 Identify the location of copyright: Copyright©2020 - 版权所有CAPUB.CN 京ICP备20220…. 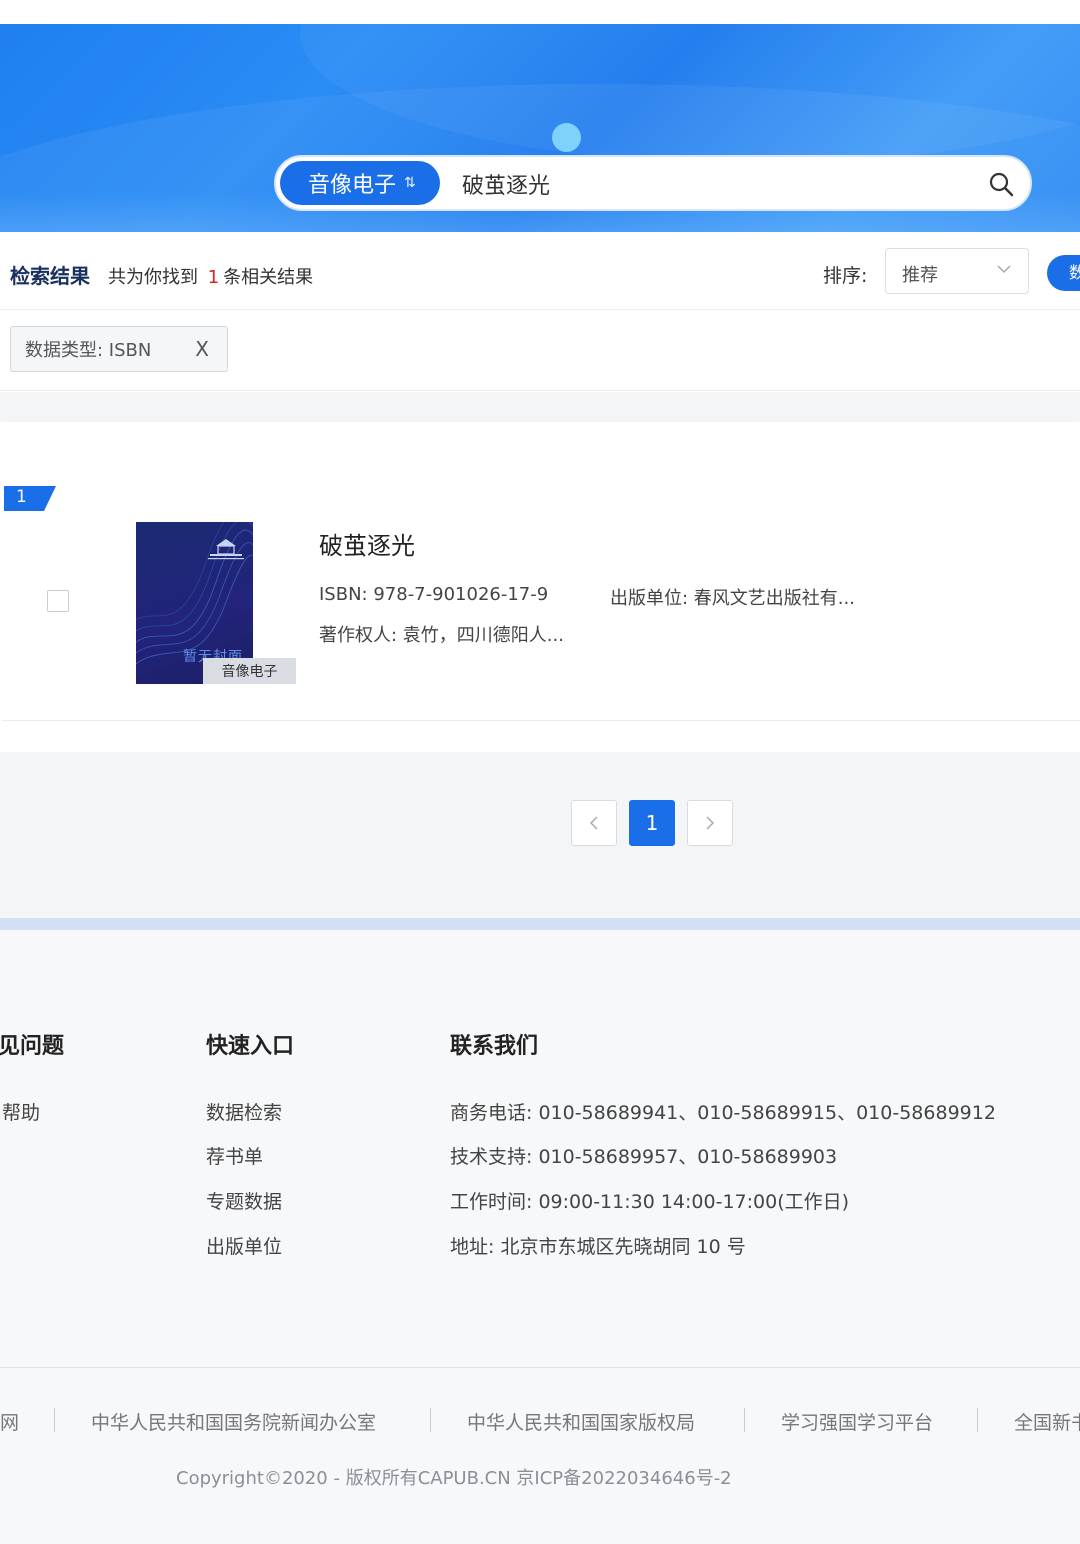
(454, 1478).